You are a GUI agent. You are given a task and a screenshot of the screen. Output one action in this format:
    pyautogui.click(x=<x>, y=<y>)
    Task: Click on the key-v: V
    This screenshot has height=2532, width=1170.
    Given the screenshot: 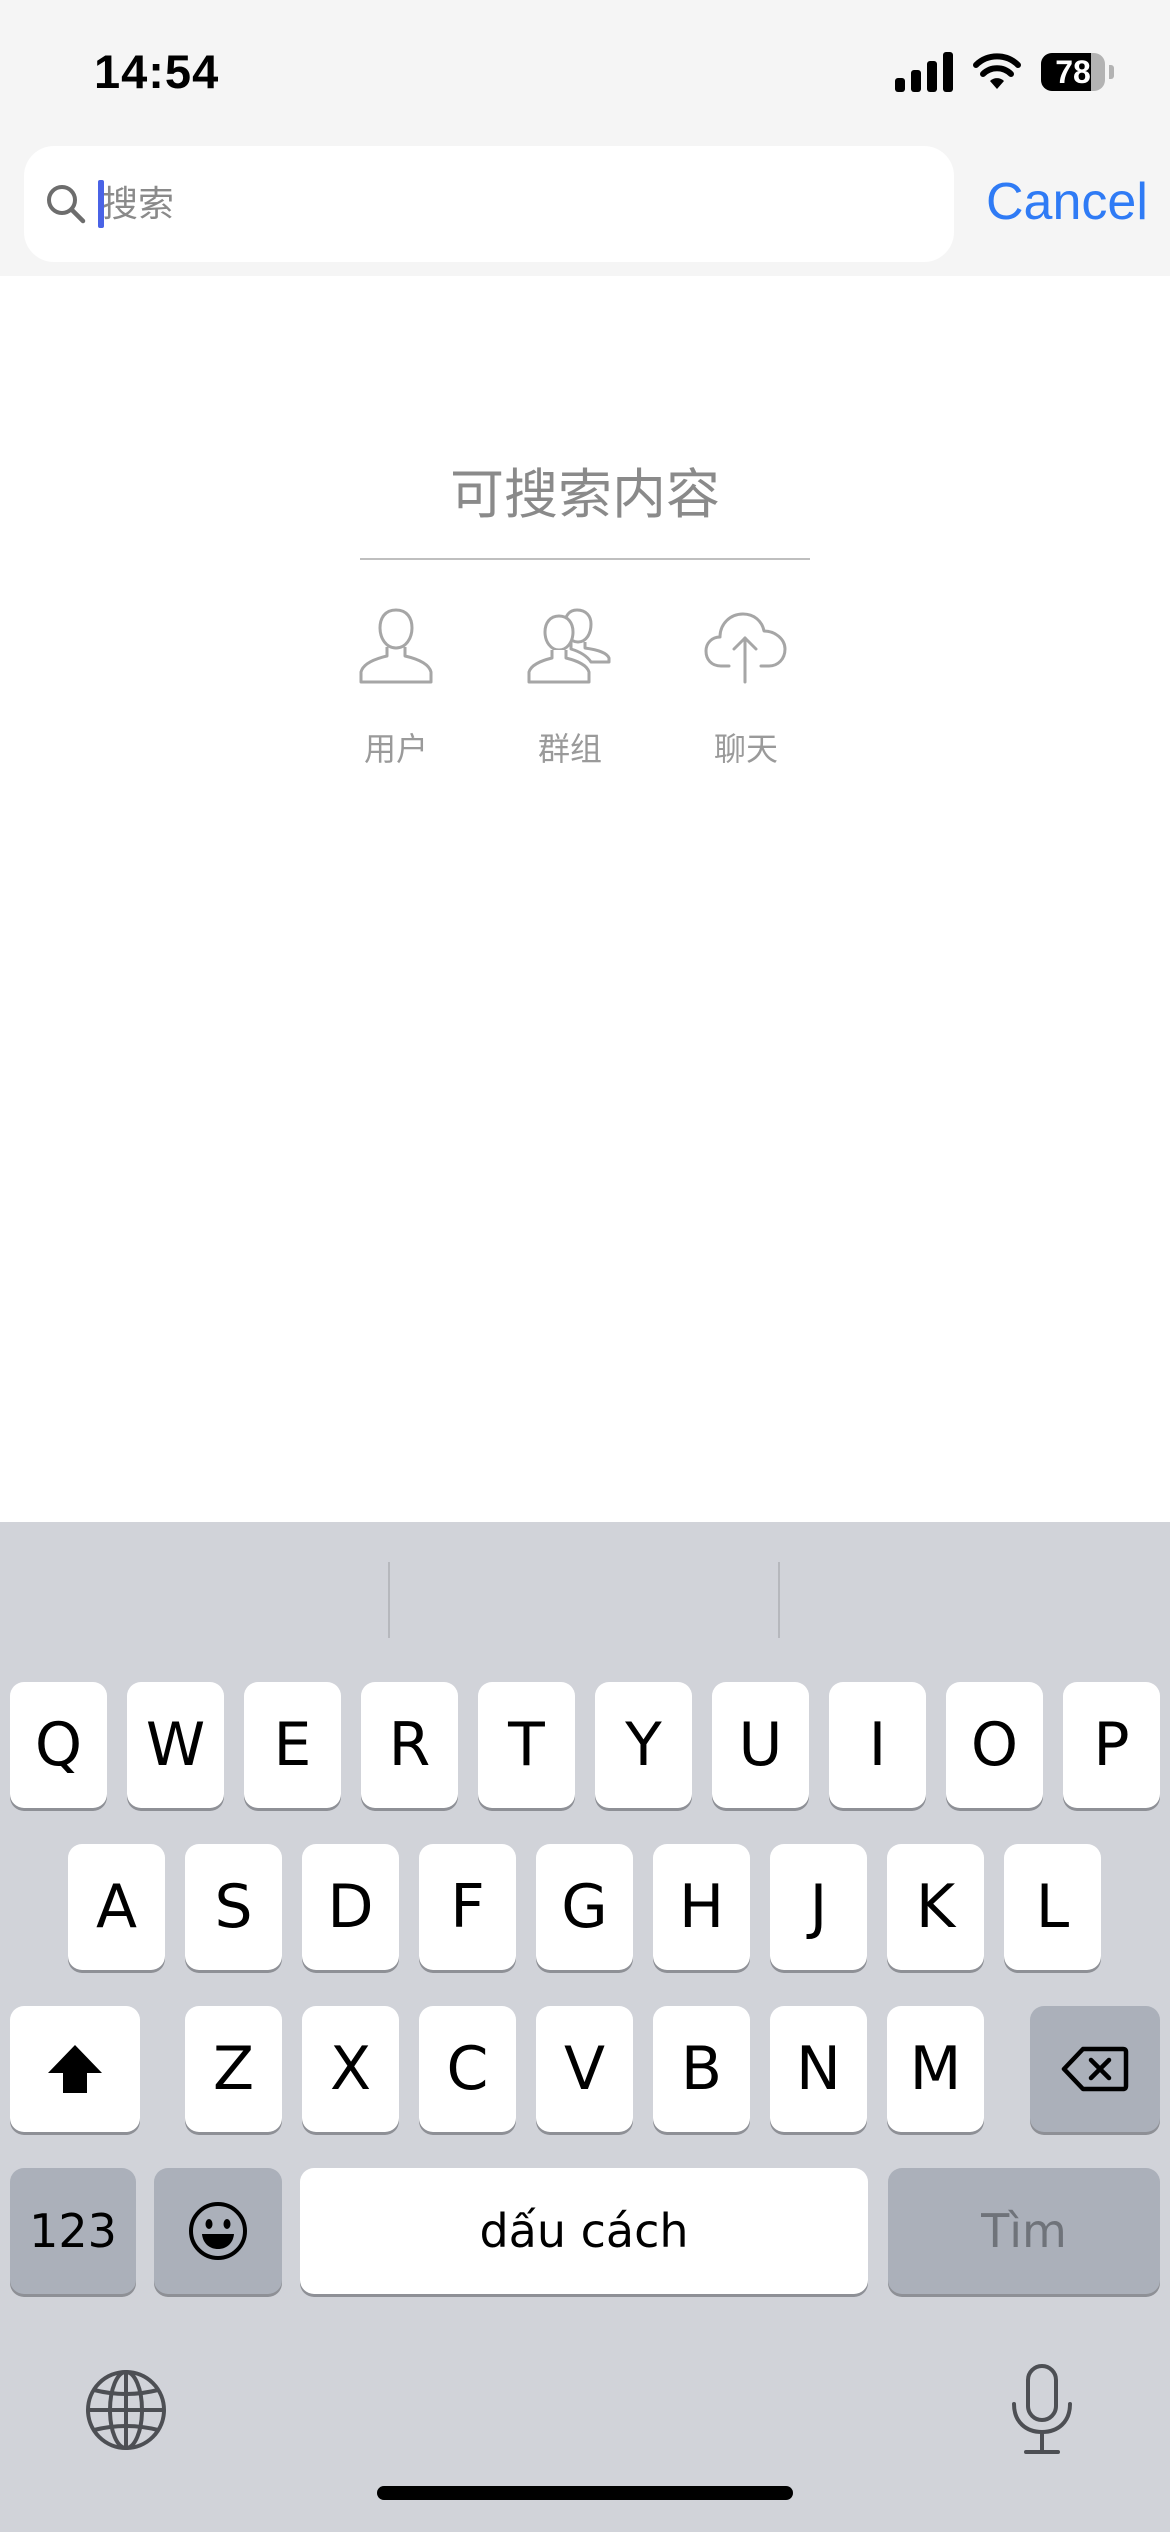 What is the action you would take?
    pyautogui.click(x=584, y=2069)
    